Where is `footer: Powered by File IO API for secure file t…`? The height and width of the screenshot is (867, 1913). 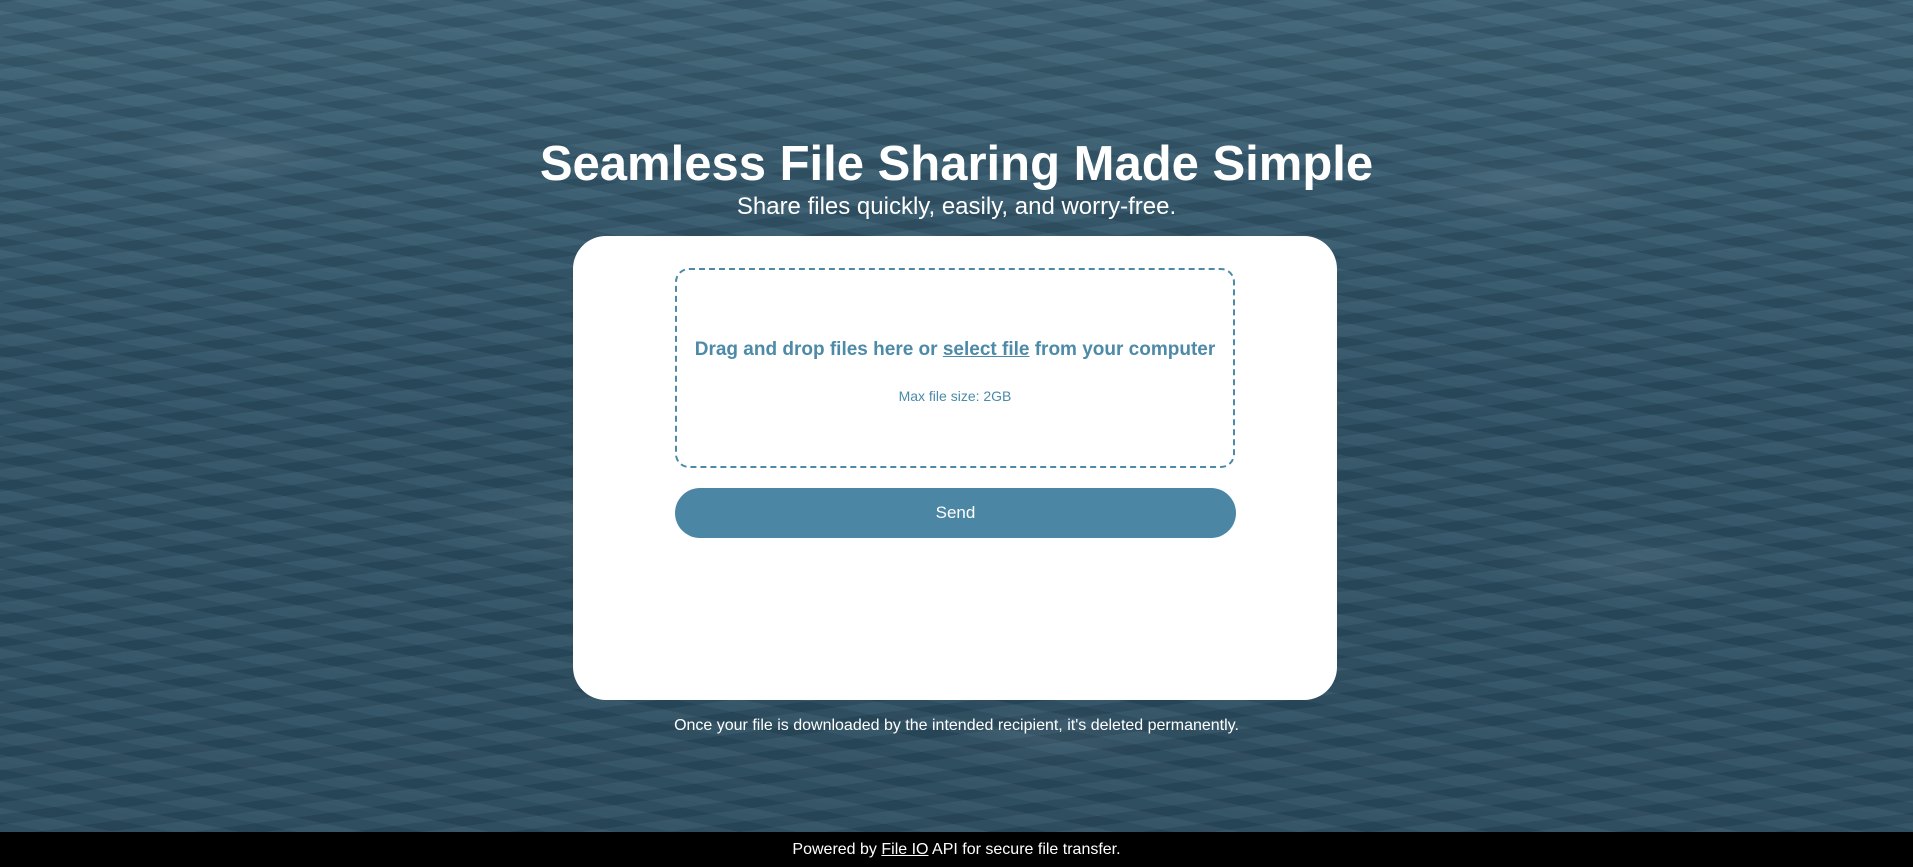
footer: Powered by File IO API for secure file t… is located at coordinates (956, 849).